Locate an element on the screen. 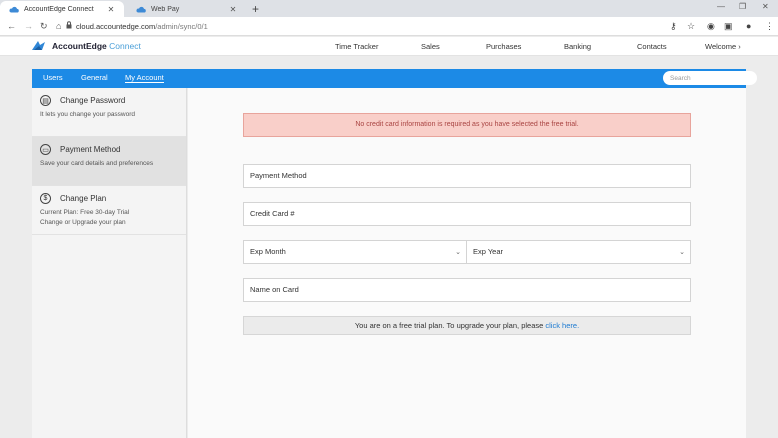  upgrade-link: click here. is located at coordinates (562, 325).